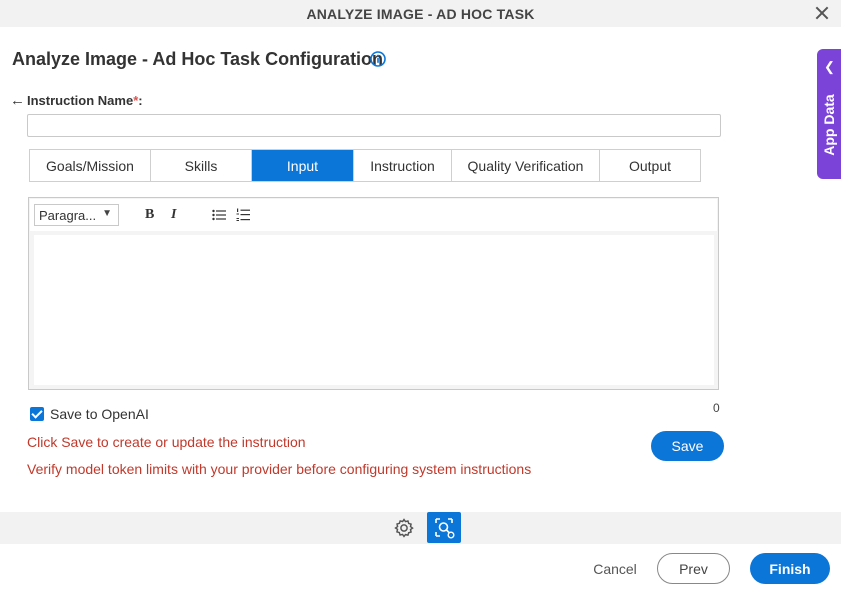 The width and height of the screenshot is (841, 592). I want to click on bottom-toolbar, so click(420, 528).